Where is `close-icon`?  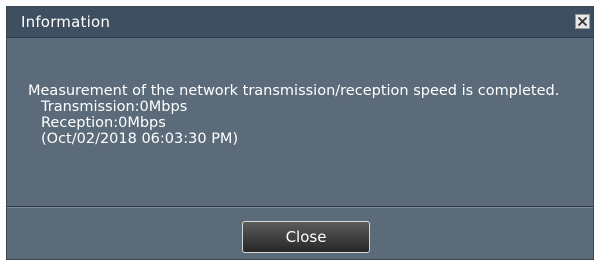 close-icon is located at coordinates (582, 21).